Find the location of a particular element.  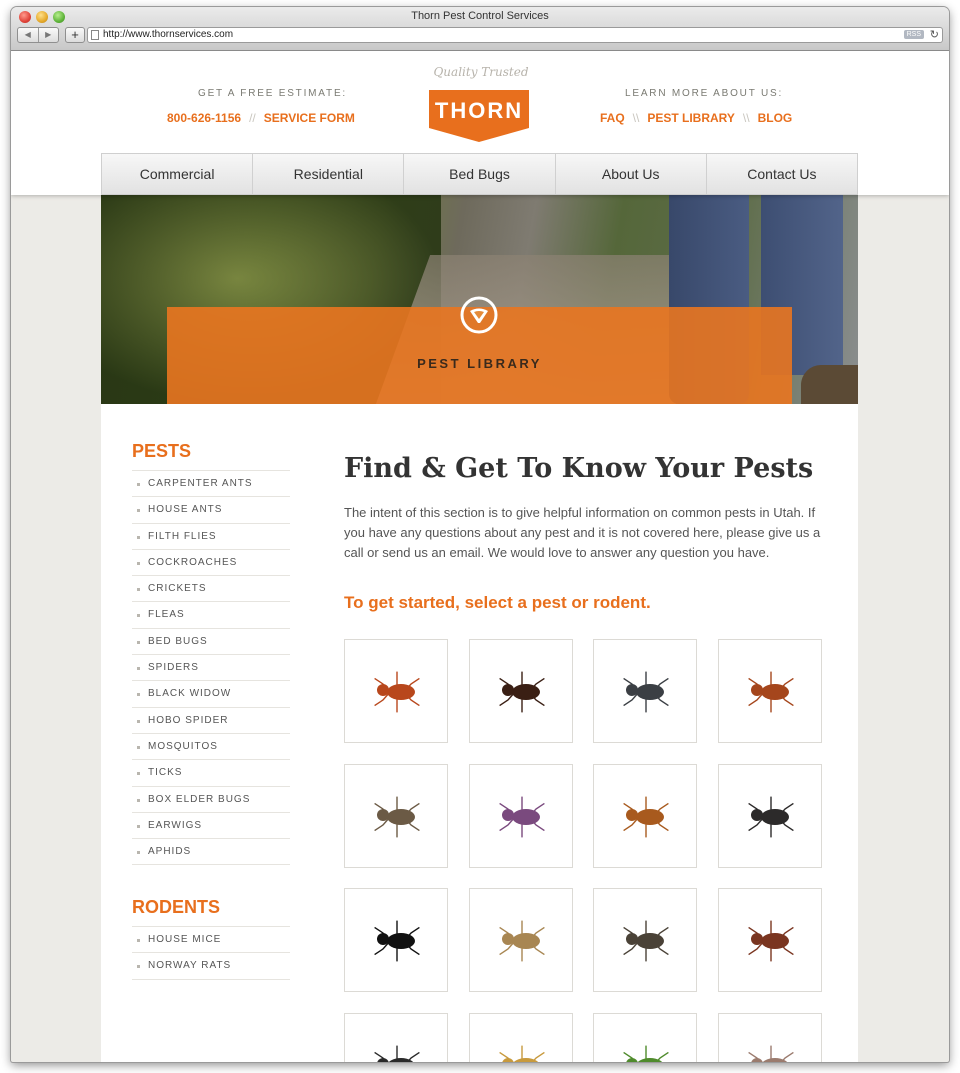

reload-icon: ↻ is located at coordinates (934, 34).